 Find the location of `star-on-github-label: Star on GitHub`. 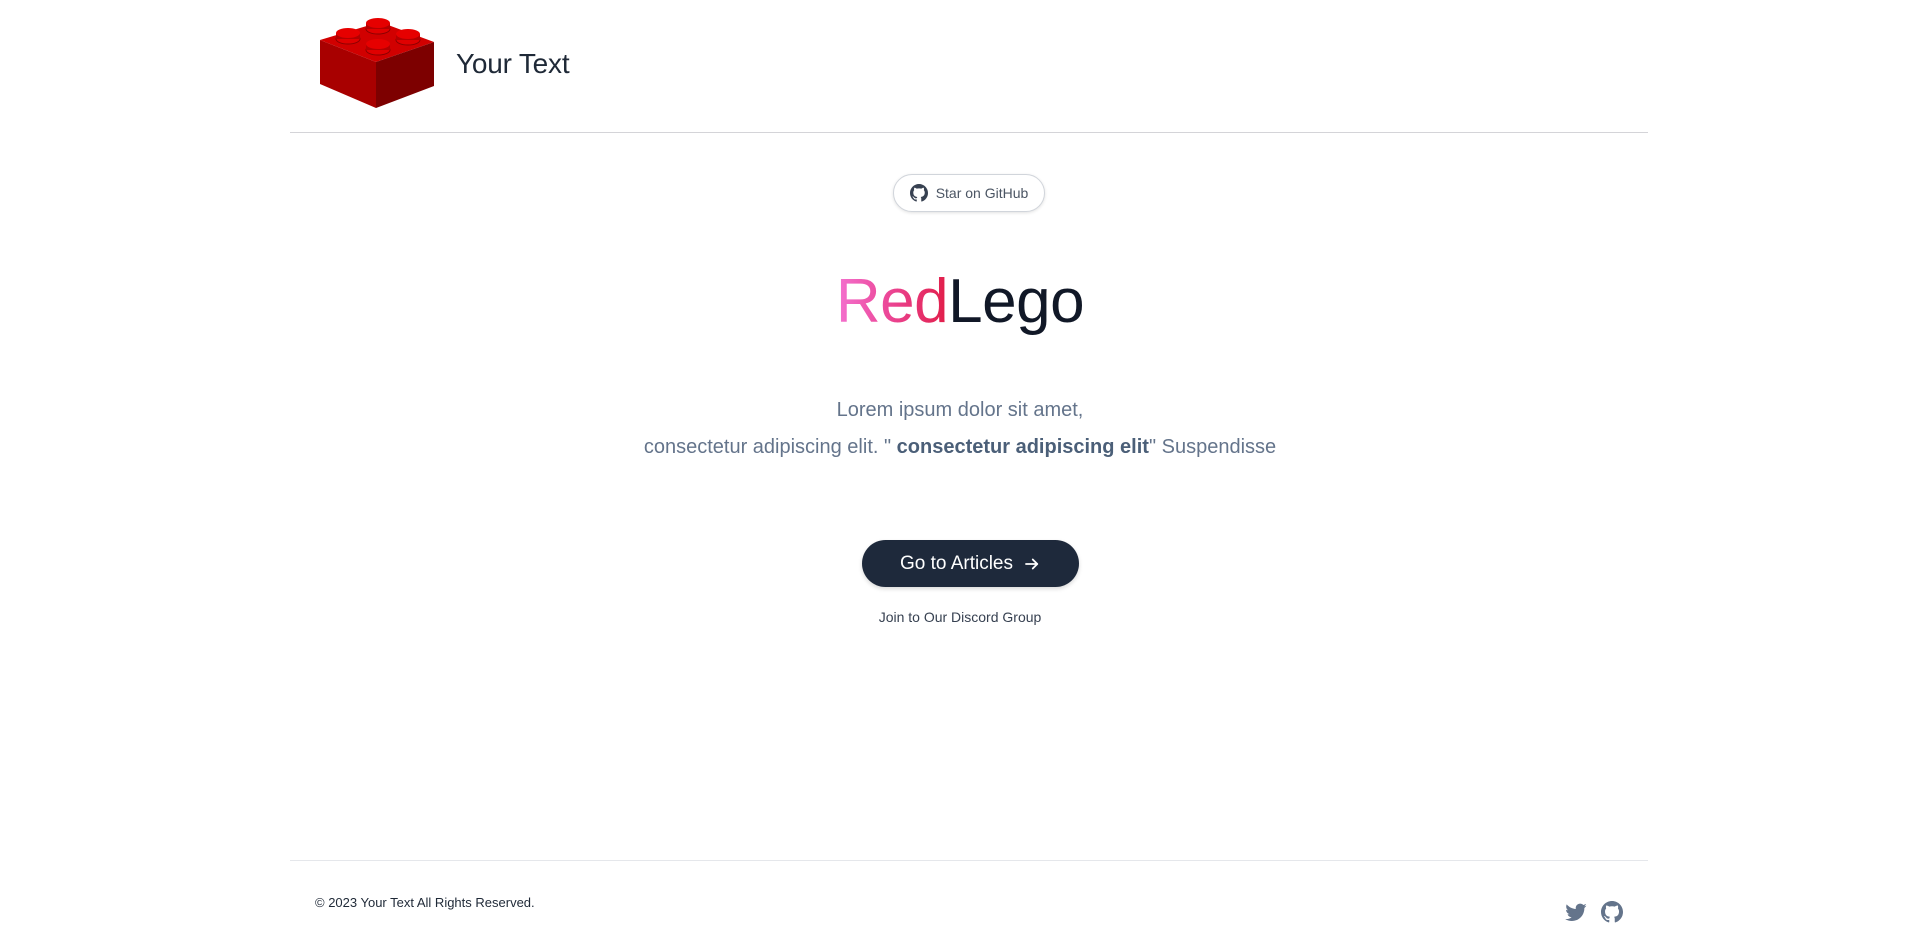

star-on-github-label: Star on GitHub is located at coordinates (982, 193).